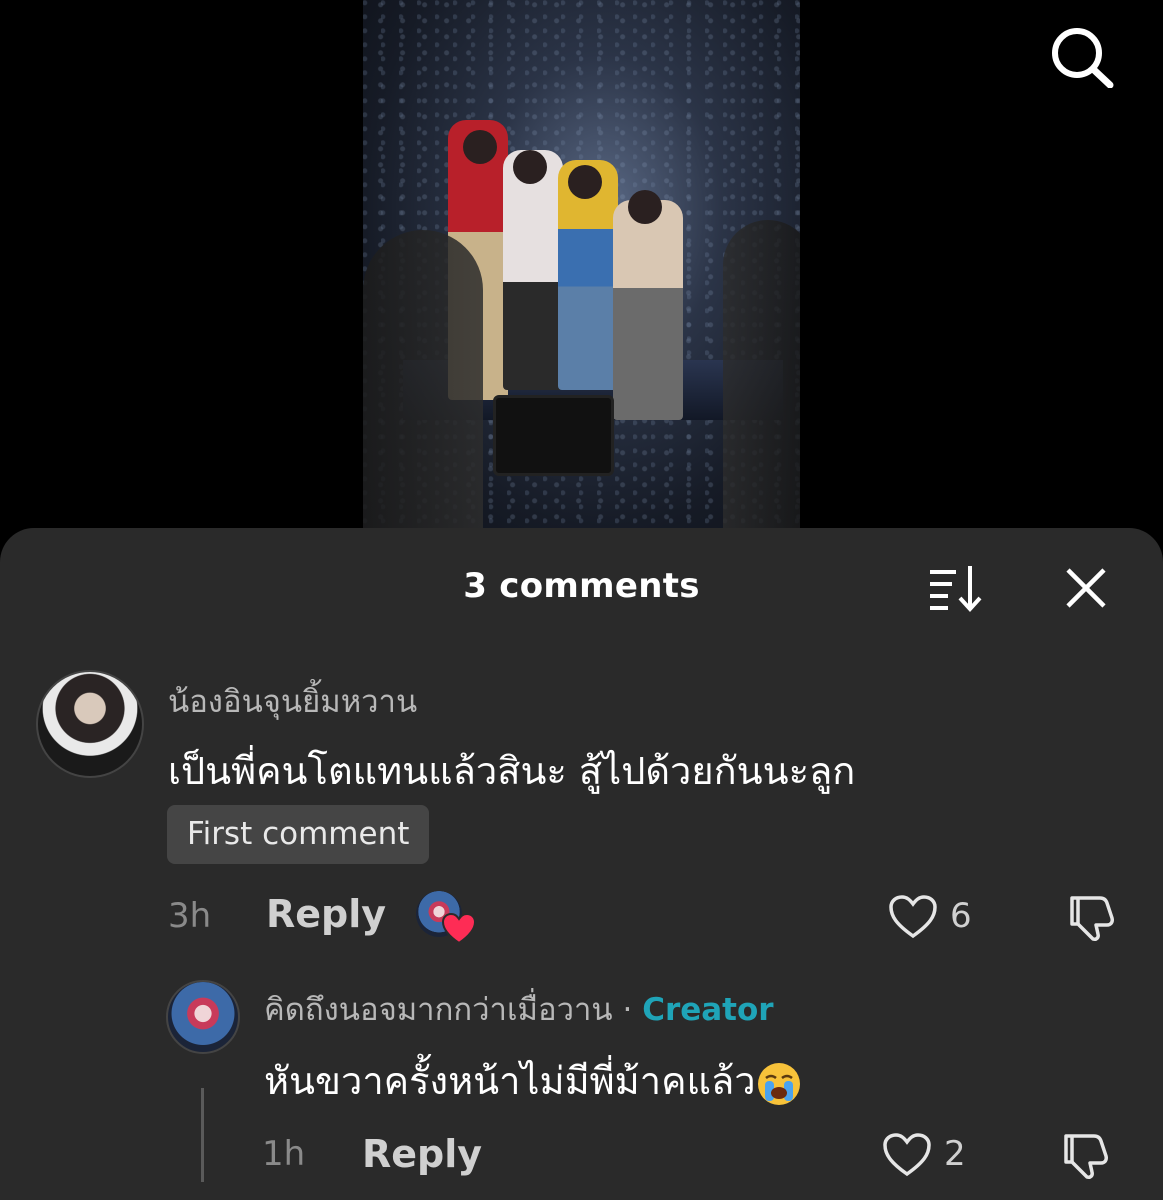 The image size is (1163, 1200). I want to click on creator-label: Creator, so click(708, 1010).